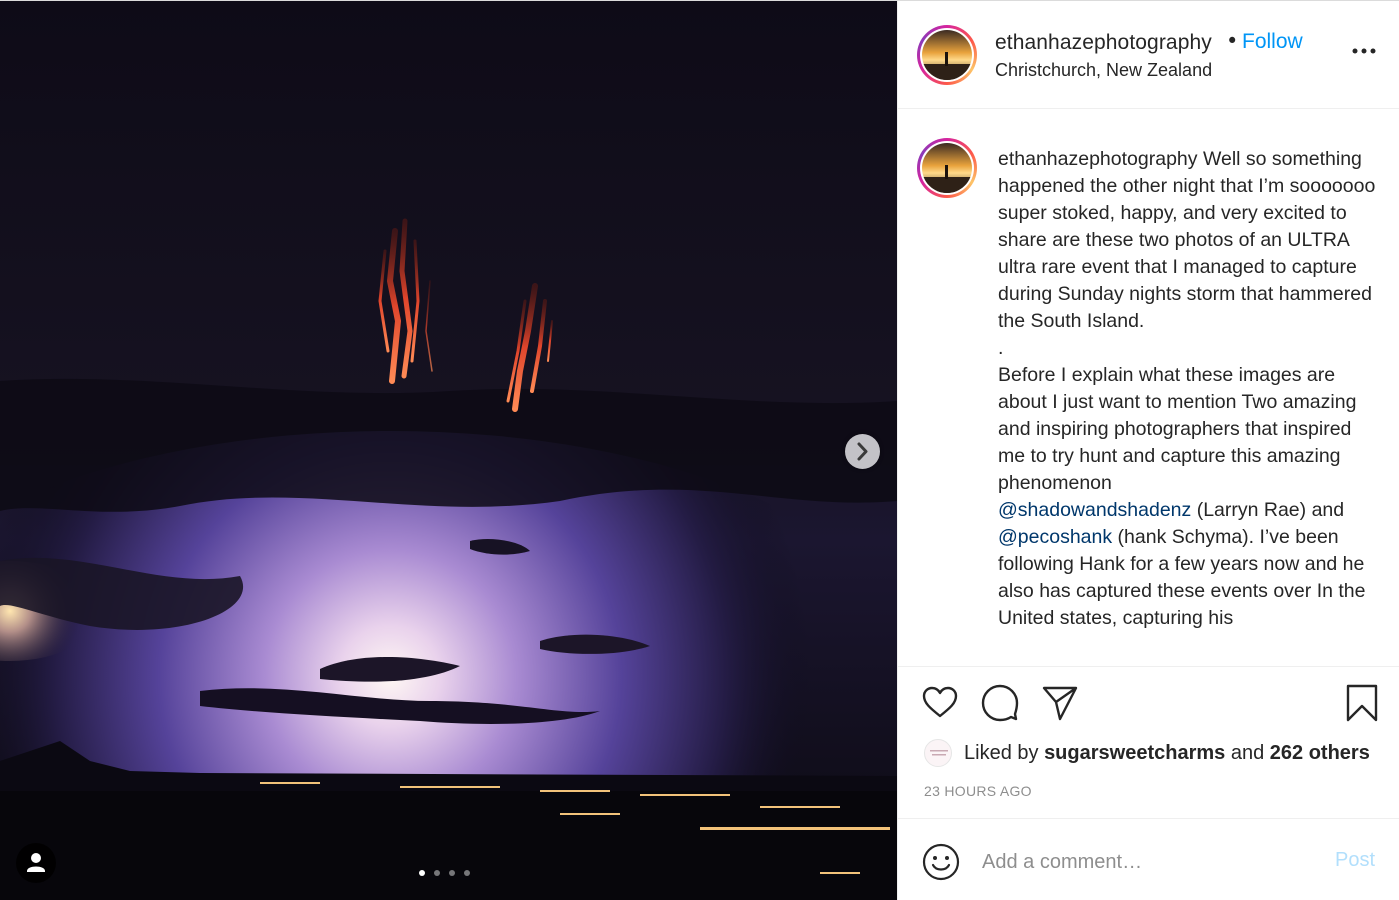  What do you see at coordinates (1247, 752) in the screenshot?
I see `likes-conjunction: and` at bounding box center [1247, 752].